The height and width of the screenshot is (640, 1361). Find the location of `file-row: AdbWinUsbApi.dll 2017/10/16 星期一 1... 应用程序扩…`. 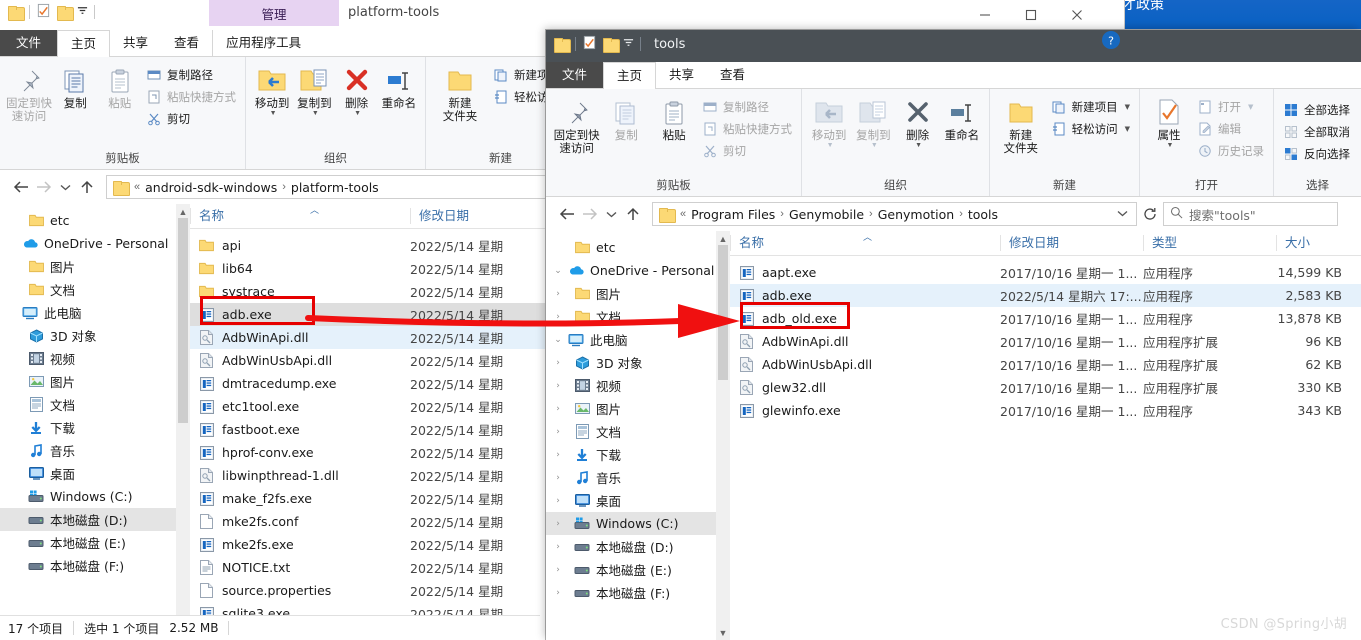

file-row: AdbWinUsbApi.dll 2017/10/16 星期一 1... 应用程序扩… is located at coordinates (1045, 364).